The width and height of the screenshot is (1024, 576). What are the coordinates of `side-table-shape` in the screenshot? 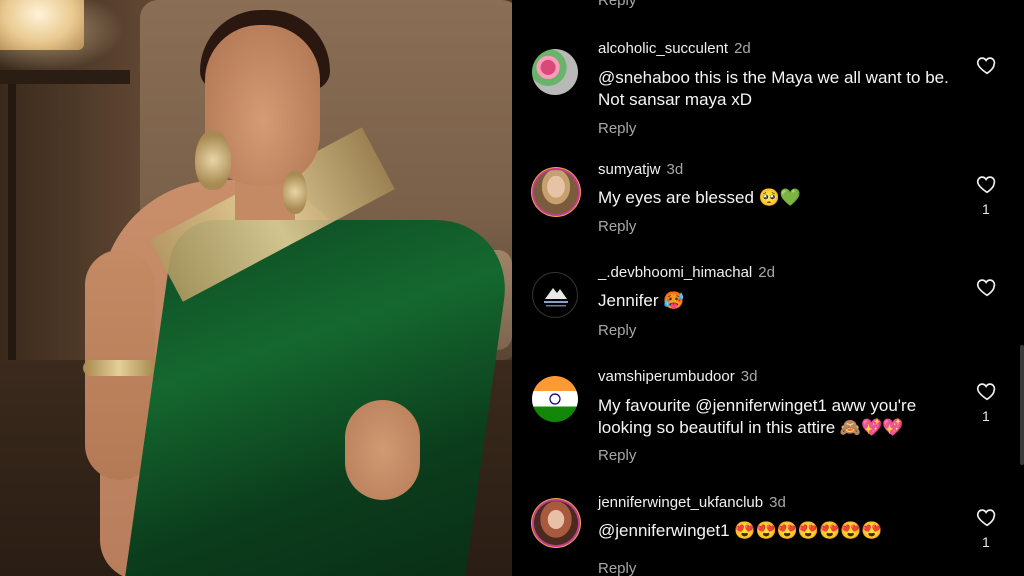 It's located at (65, 77).